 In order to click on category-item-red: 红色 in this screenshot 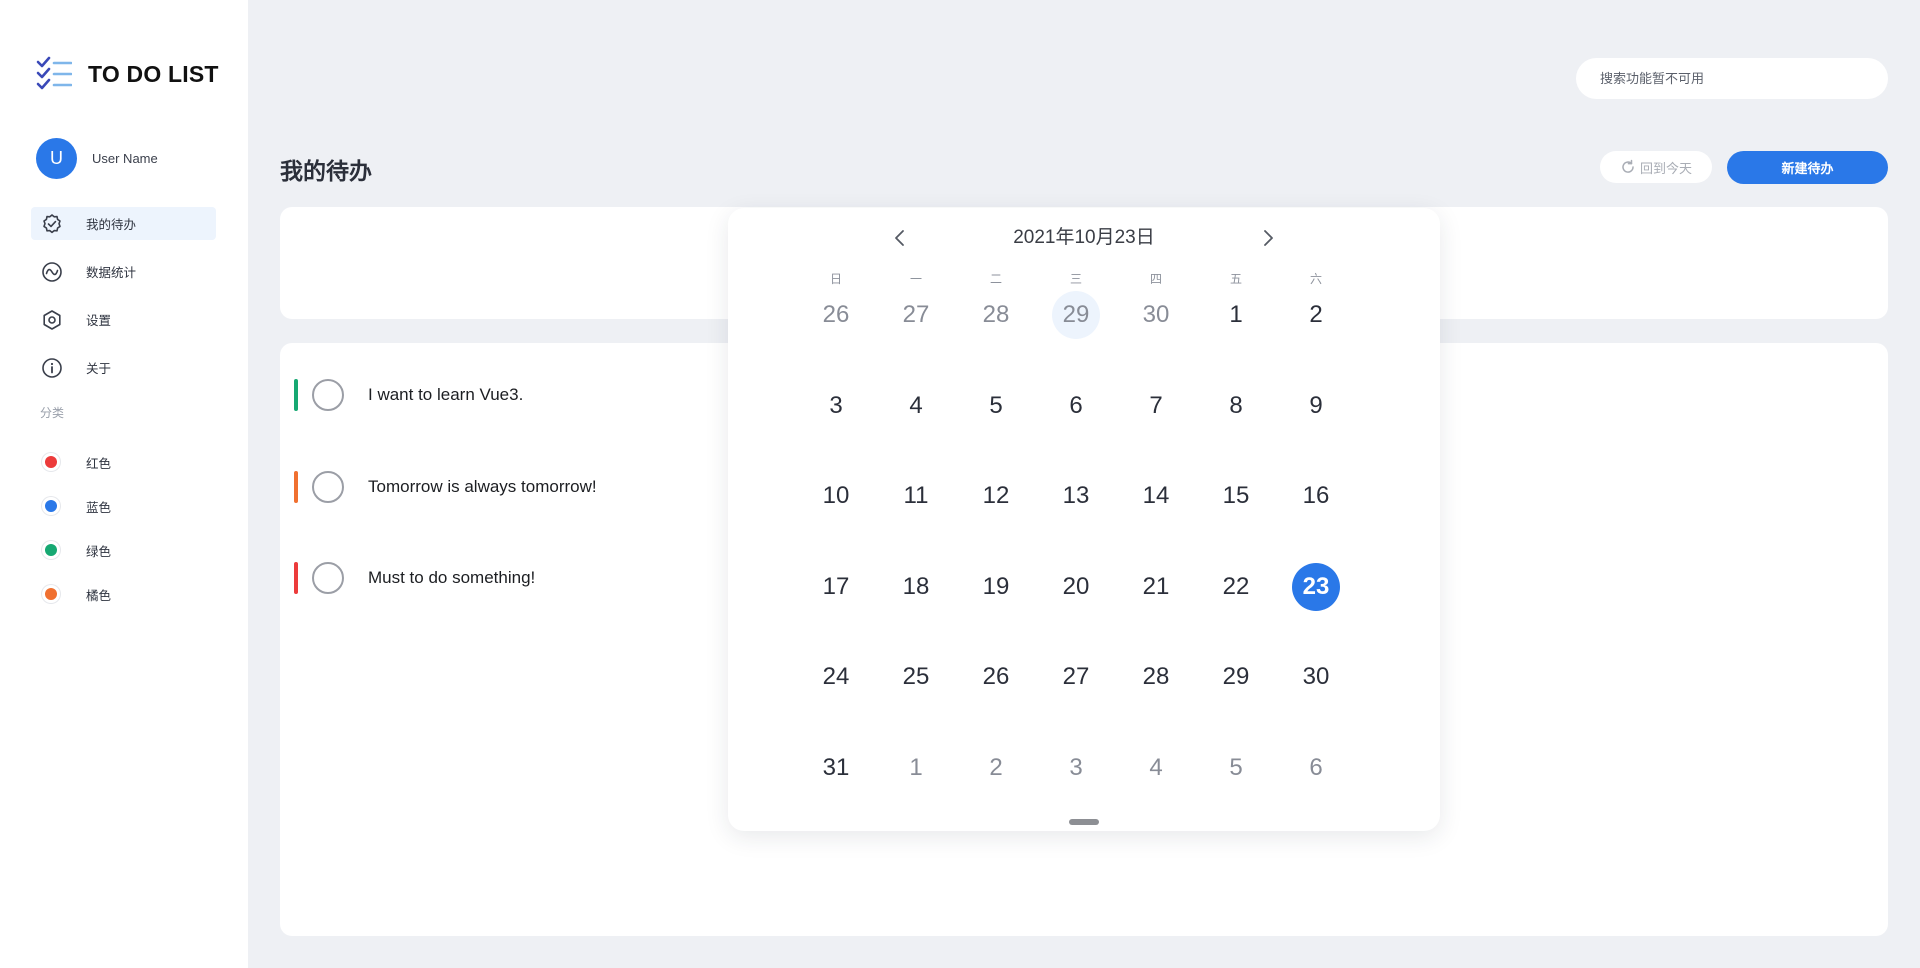, I will do `click(123, 462)`.